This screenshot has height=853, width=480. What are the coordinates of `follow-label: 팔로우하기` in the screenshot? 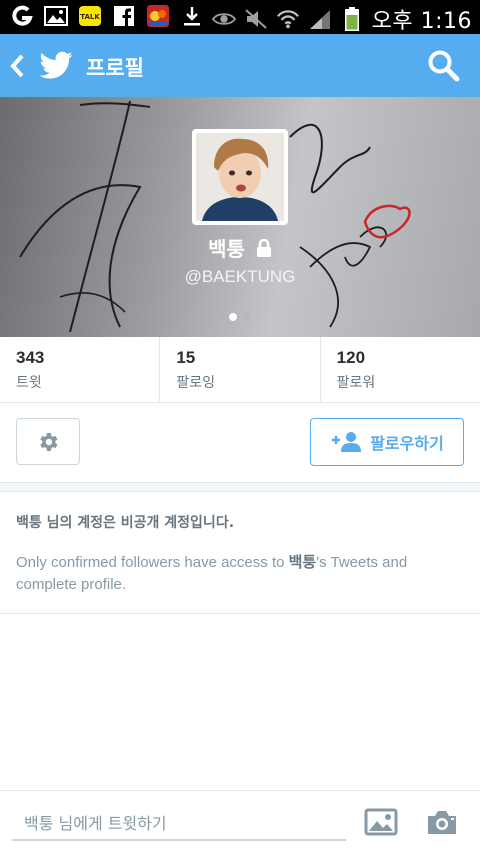 It's located at (407, 443).